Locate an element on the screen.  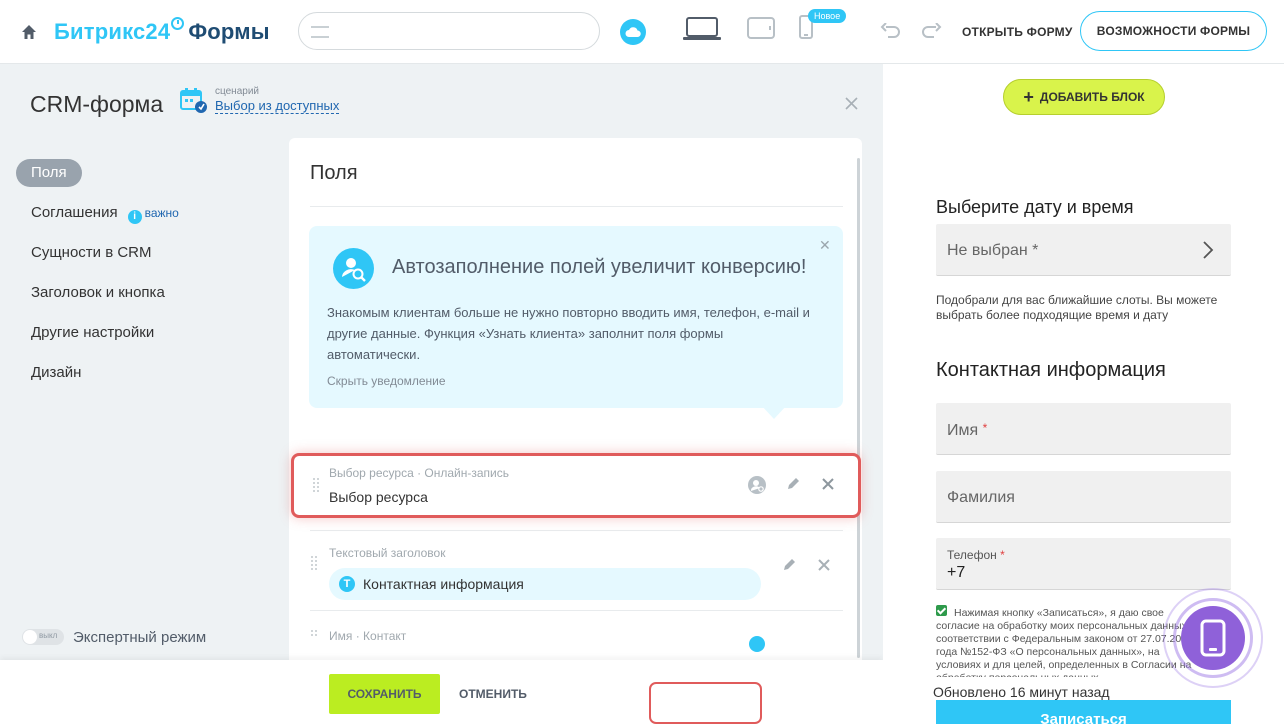
cloud-save-button is located at coordinates (633, 32).